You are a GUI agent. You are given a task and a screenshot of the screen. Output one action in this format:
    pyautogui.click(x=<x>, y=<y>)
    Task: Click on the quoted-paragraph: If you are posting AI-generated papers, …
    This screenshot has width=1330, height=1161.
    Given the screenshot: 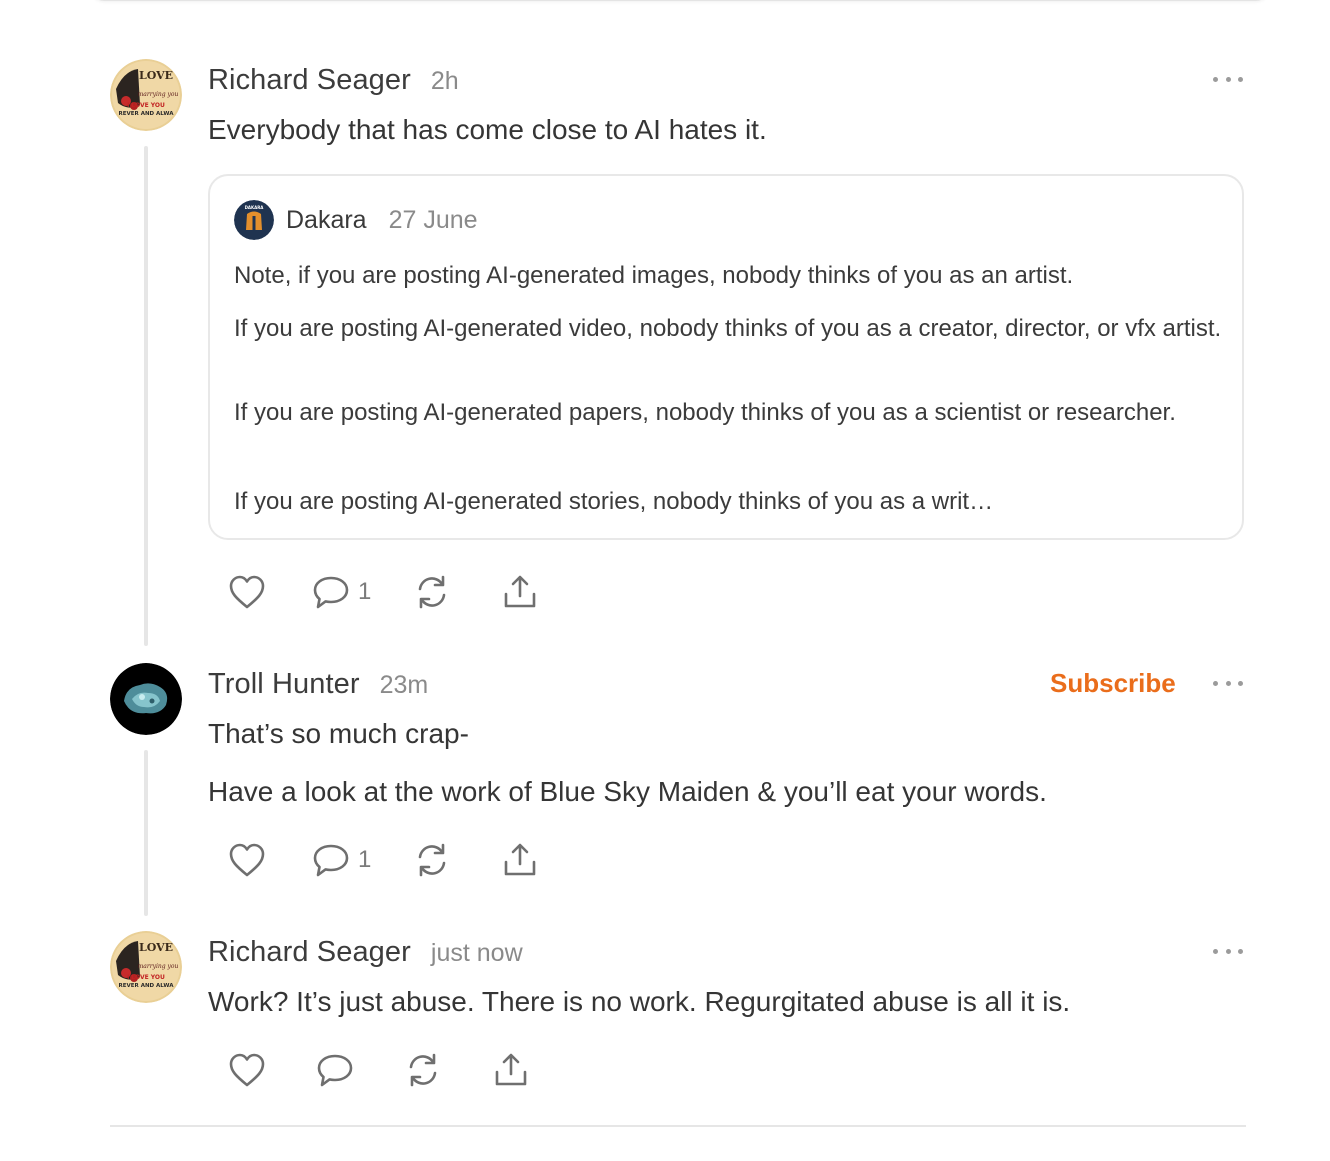 What is the action you would take?
    pyautogui.click(x=705, y=412)
    